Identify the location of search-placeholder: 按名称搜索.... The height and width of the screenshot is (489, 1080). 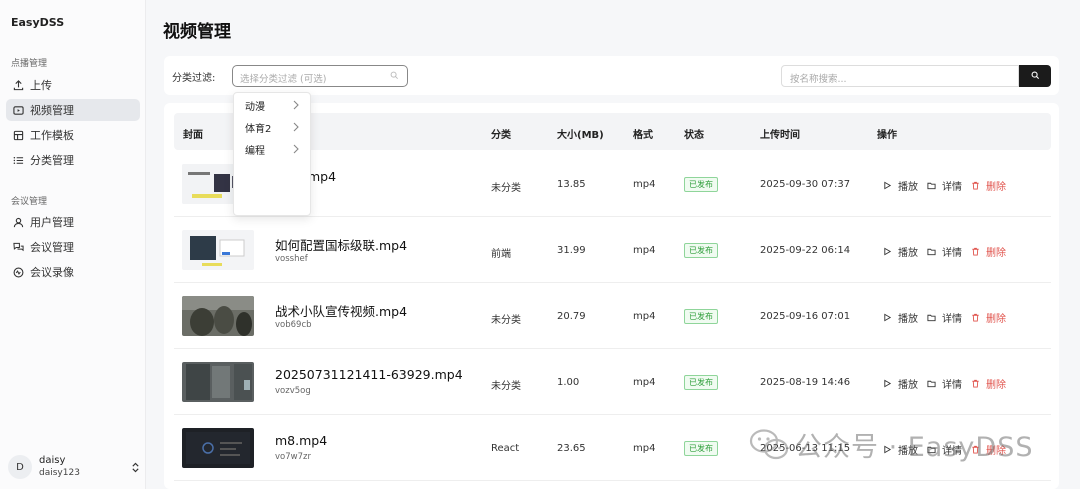
(818, 79).